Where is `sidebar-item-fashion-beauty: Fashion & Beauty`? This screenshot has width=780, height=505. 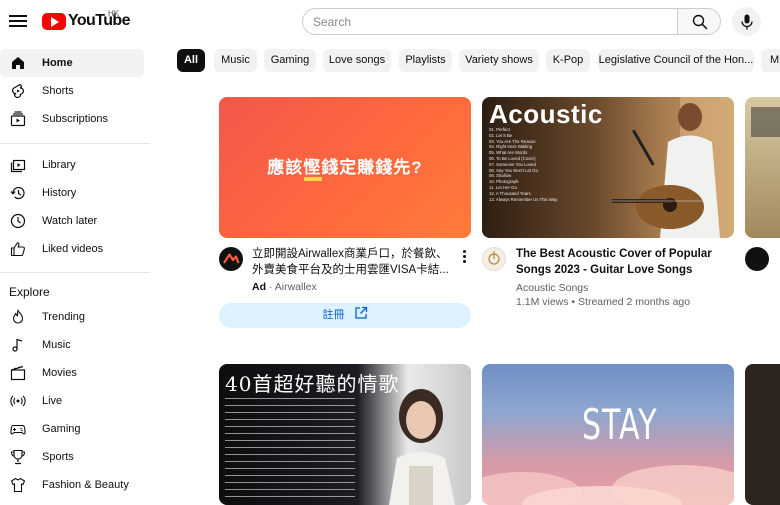
sidebar-item-fashion-beauty: Fashion & Beauty is located at coordinates (72, 485).